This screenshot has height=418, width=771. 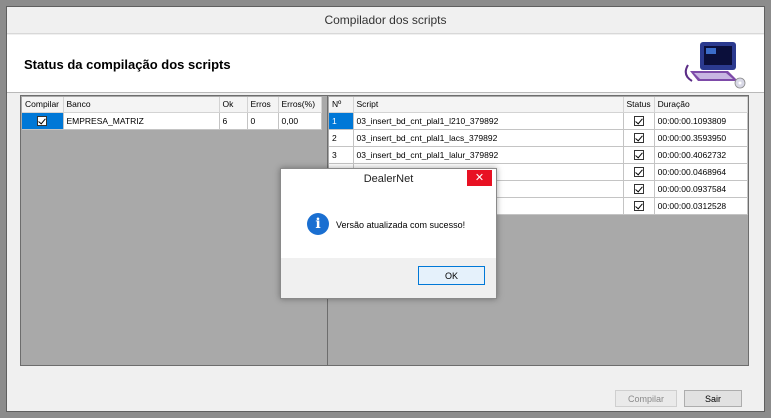 What do you see at coordinates (388, 179) in the screenshot?
I see `dialog-title: DealerNet` at bounding box center [388, 179].